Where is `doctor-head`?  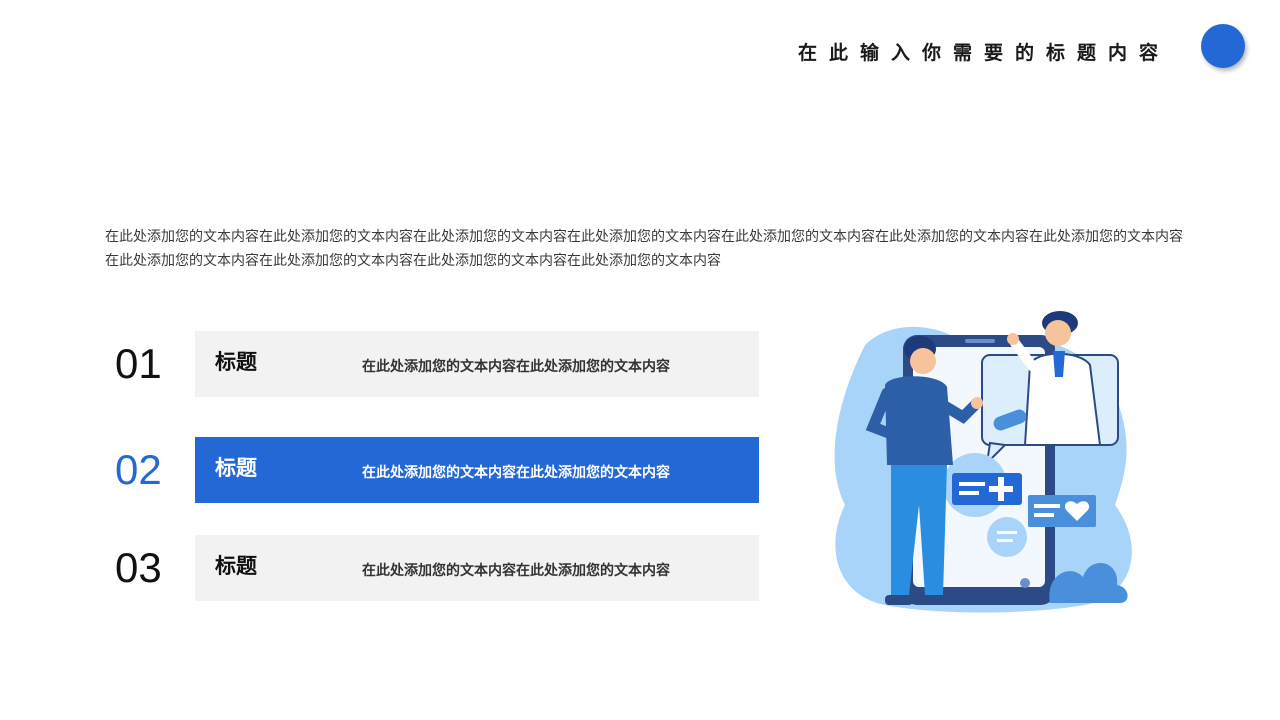
doctor-head is located at coordinates (1058, 333).